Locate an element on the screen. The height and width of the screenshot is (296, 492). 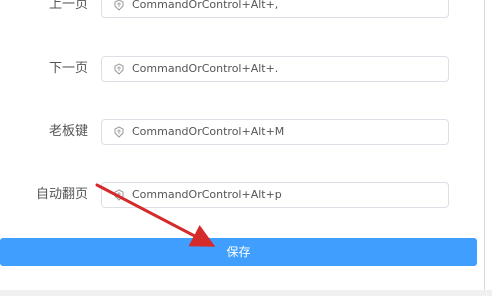
next-page-shortcut-input: CommandOrControl+Alt+. is located at coordinates (275, 69).